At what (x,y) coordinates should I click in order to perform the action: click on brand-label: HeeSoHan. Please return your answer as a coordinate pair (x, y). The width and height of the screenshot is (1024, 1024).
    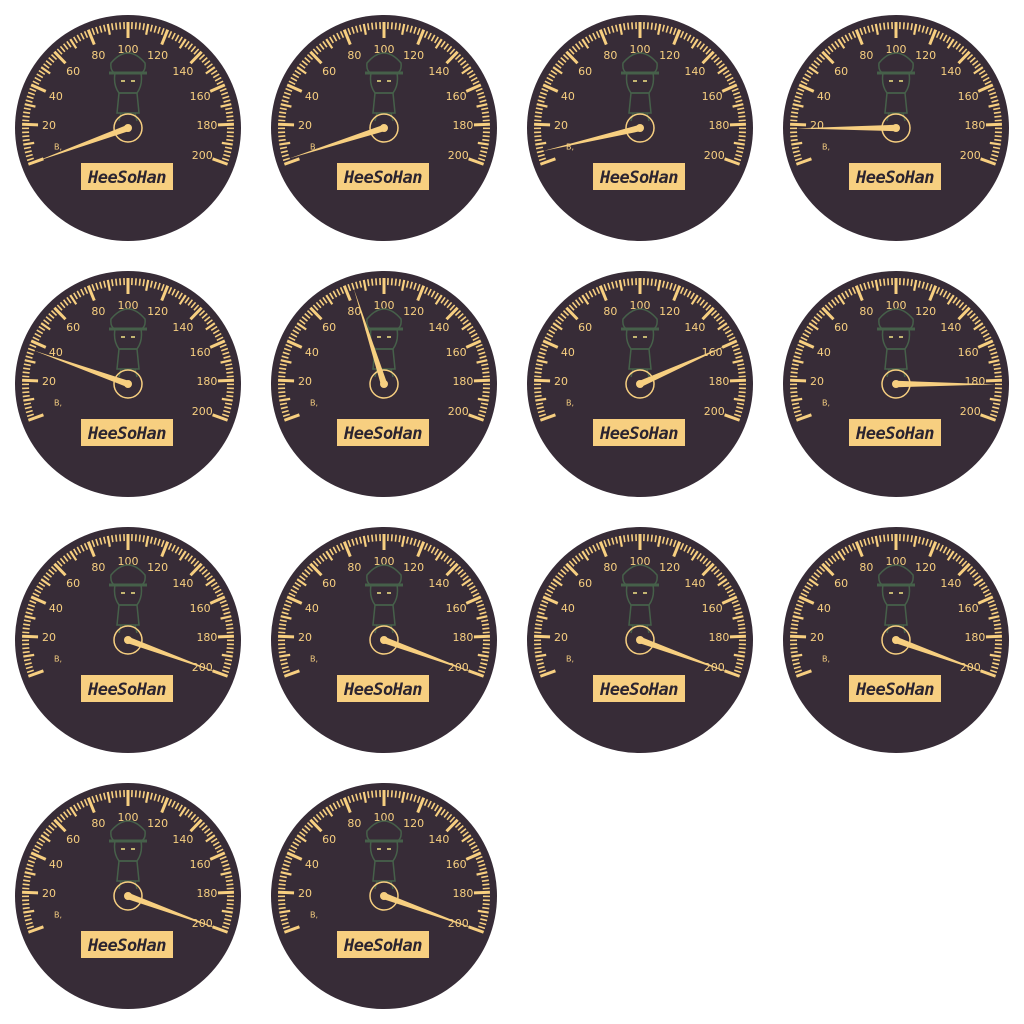
    Looking at the image, I should click on (638, 434).